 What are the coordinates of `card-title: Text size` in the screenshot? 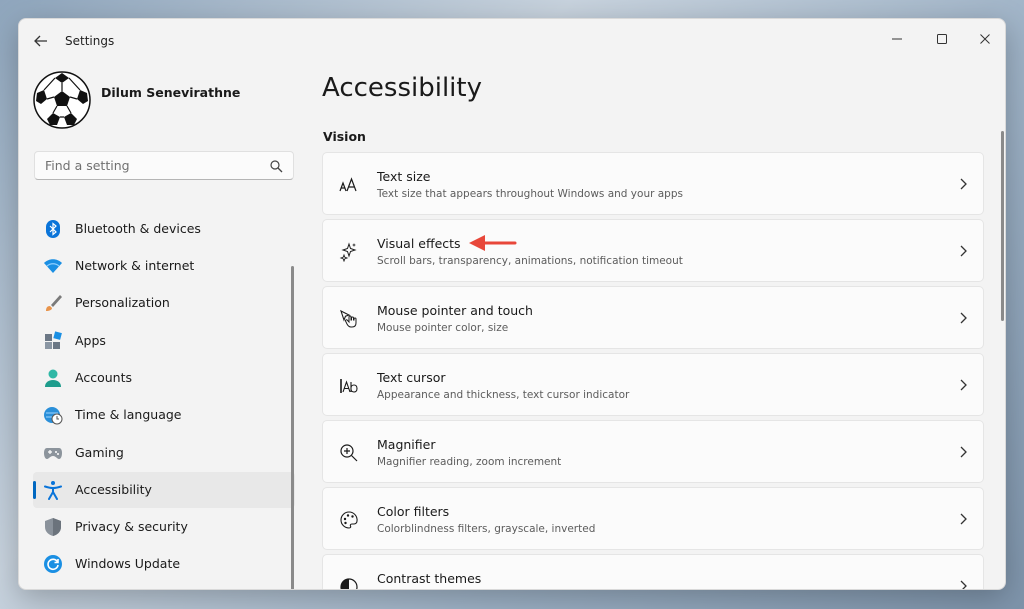 It's located at (404, 176).